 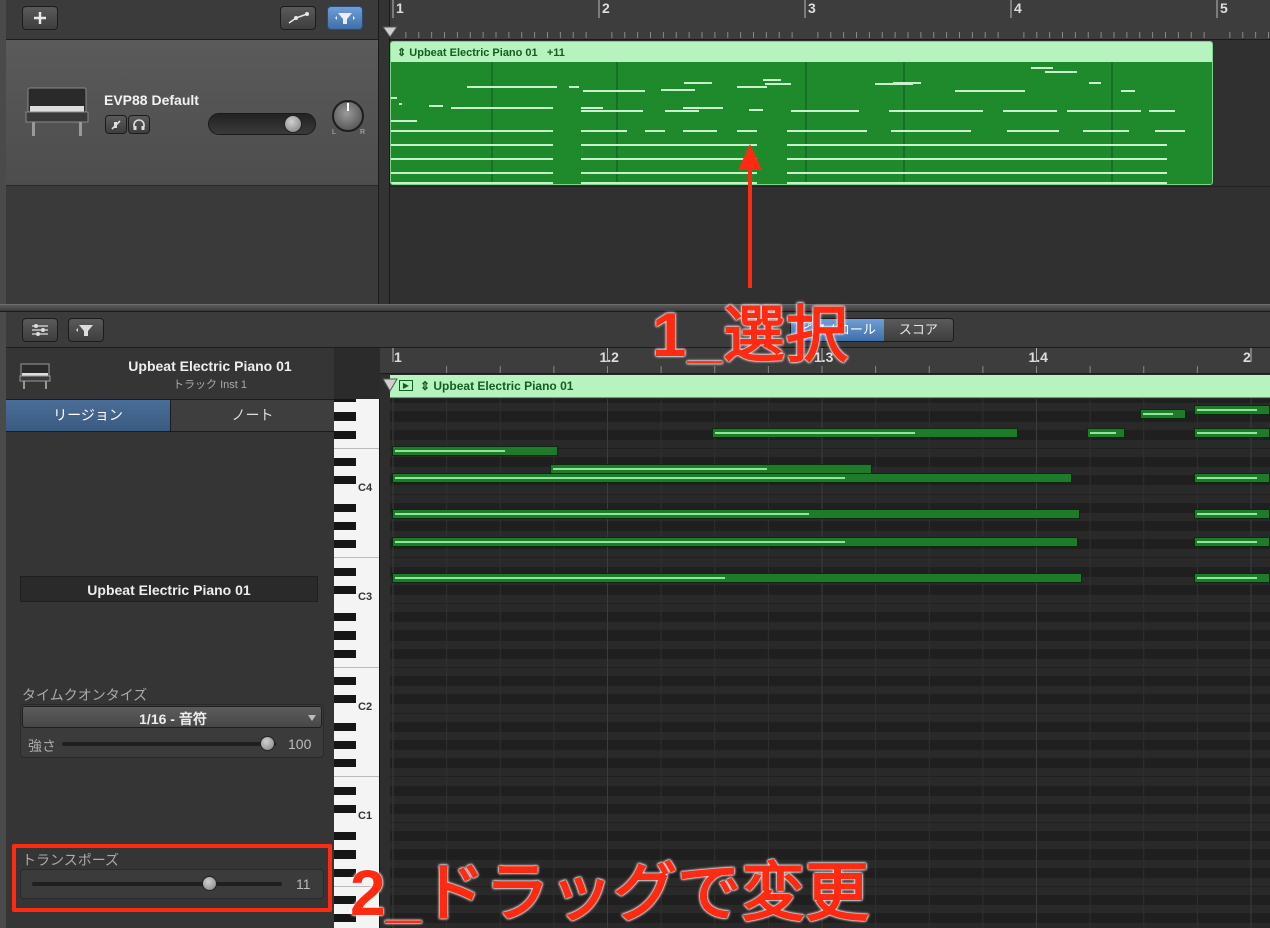 What do you see at coordinates (40, 18) in the screenshot?
I see `add-track-button` at bounding box center [40, 18].